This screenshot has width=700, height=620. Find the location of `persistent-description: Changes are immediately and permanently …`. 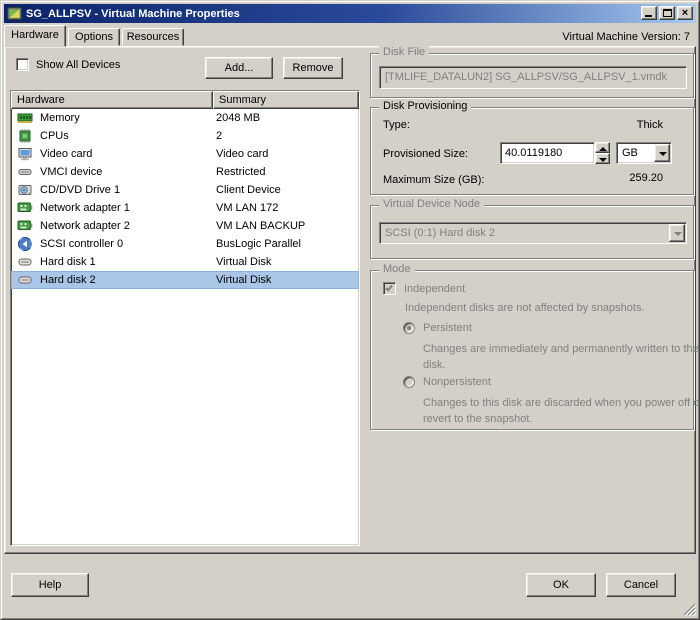

persistent-description: Changes are immediately and permanently … is located at coordinates (561, 357).